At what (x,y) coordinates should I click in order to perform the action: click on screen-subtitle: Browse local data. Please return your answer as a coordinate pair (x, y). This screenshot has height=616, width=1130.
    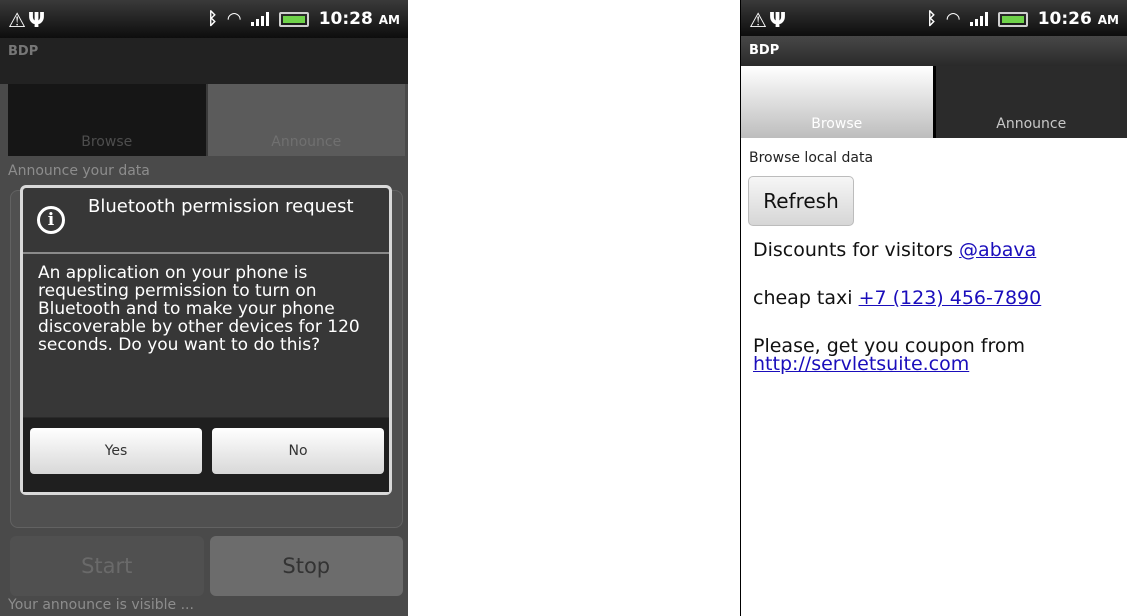
    Looking at the image, I should click on (811, 158).